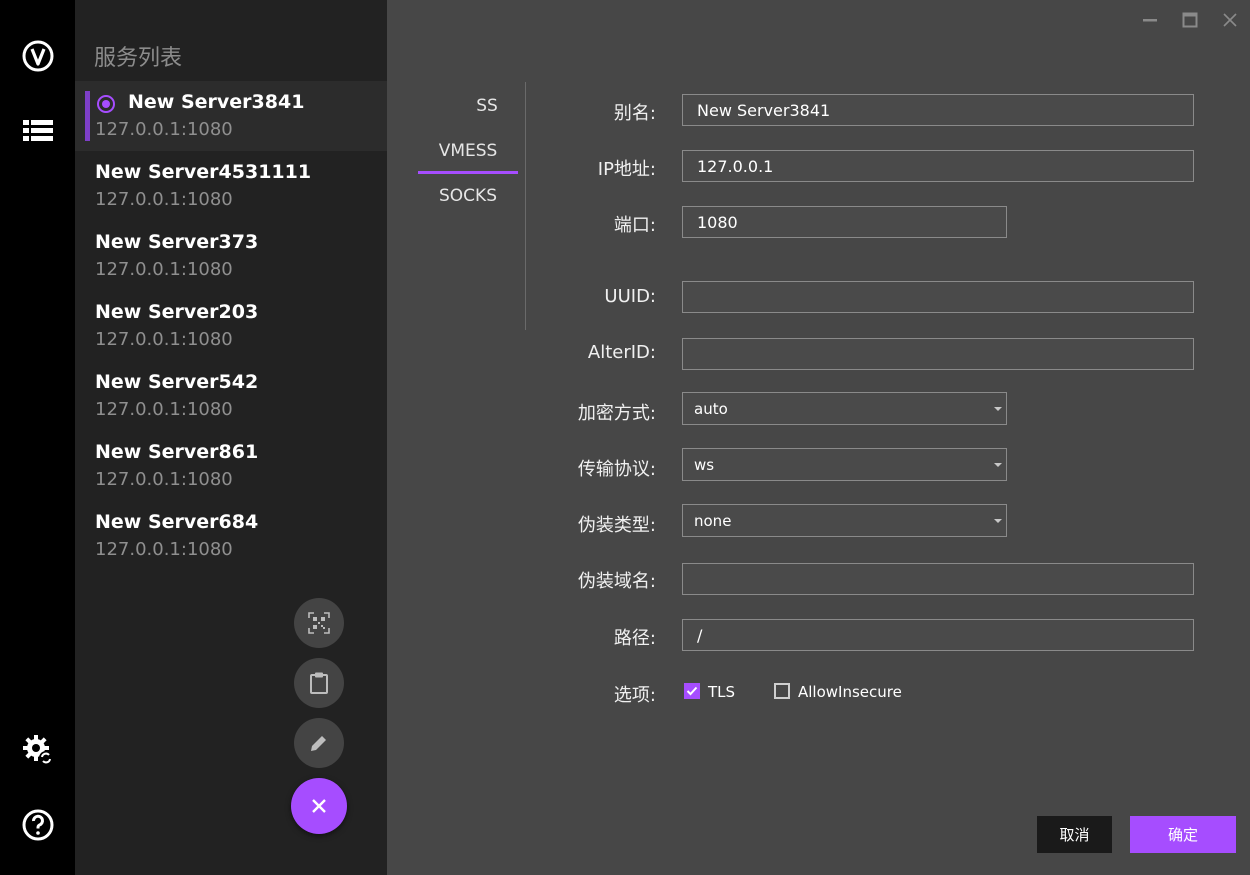 This screenshot has width=1250, height=875. Describe the element at coordinates (177, 452) in the screenshot. I see `server-name: New Server861` at that location.